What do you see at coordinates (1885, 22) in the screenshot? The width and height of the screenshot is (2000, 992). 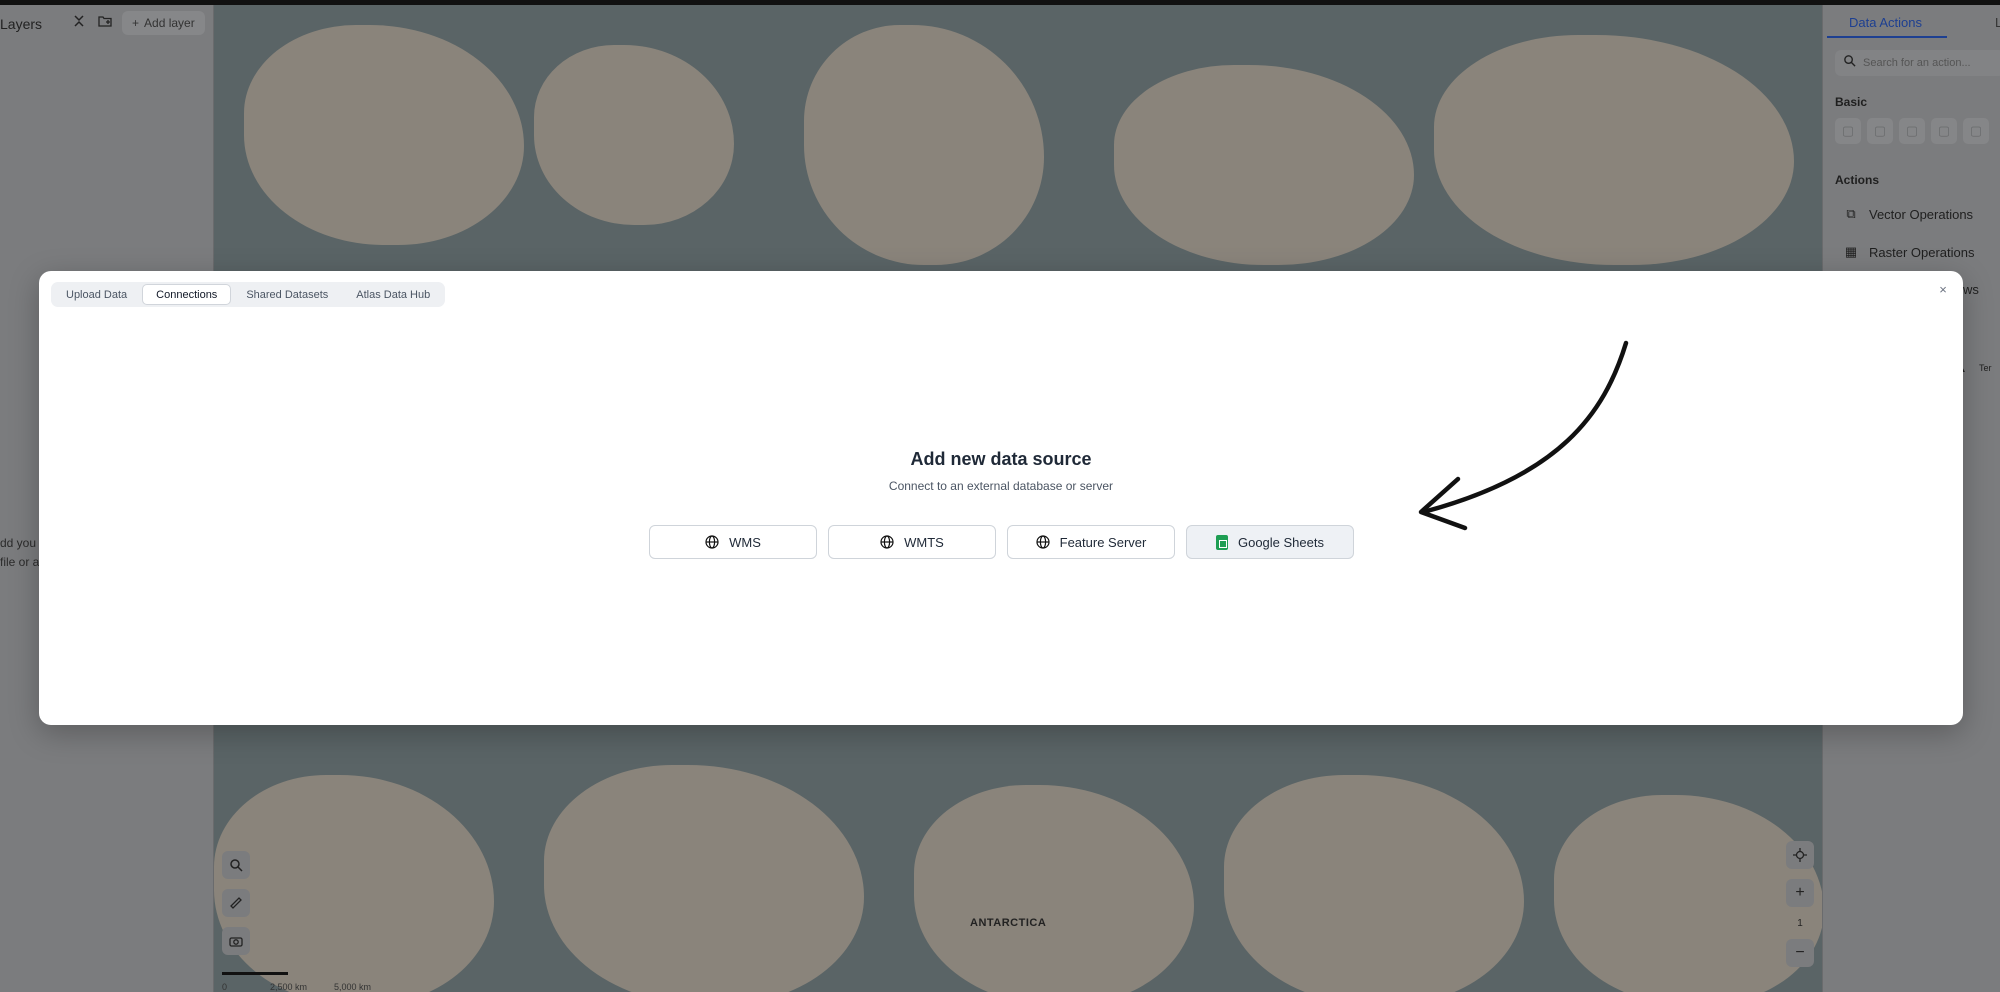 I see `tab-data-actions: Data Actions` at bounding box center [1885, 22].